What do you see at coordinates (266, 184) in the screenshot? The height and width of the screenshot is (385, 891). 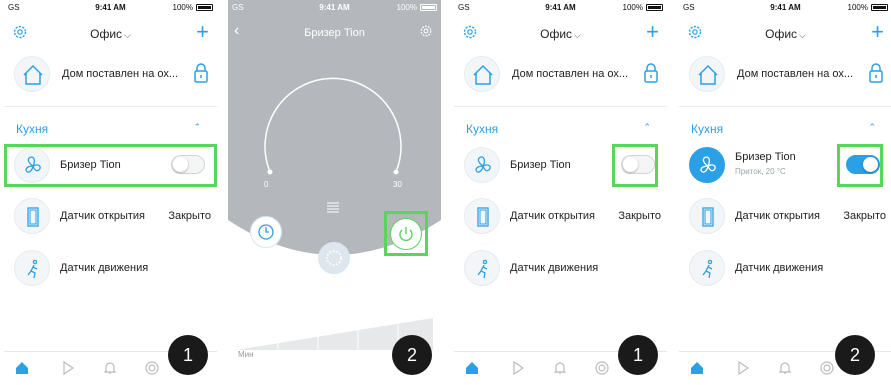 I see `dial-min-label: 0` at bounding box center [266, 184].